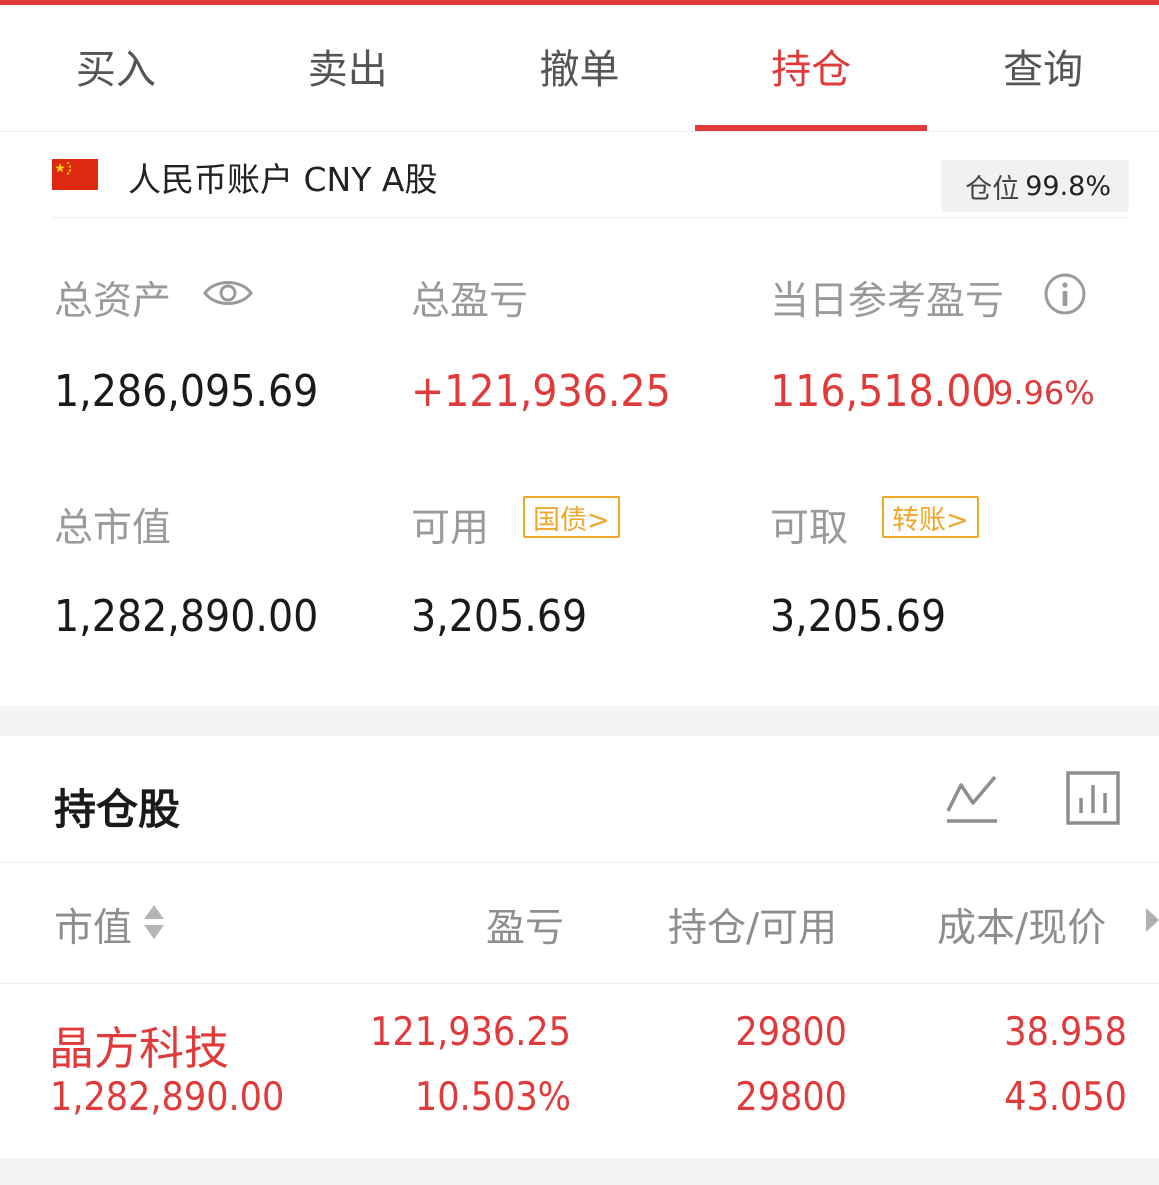 Image resolution: width=1159 pixels, height=1185 pixels. Describe the element at coordinates (1093, 800) in the screenshot. I see `bar-chart-icon` at that location.